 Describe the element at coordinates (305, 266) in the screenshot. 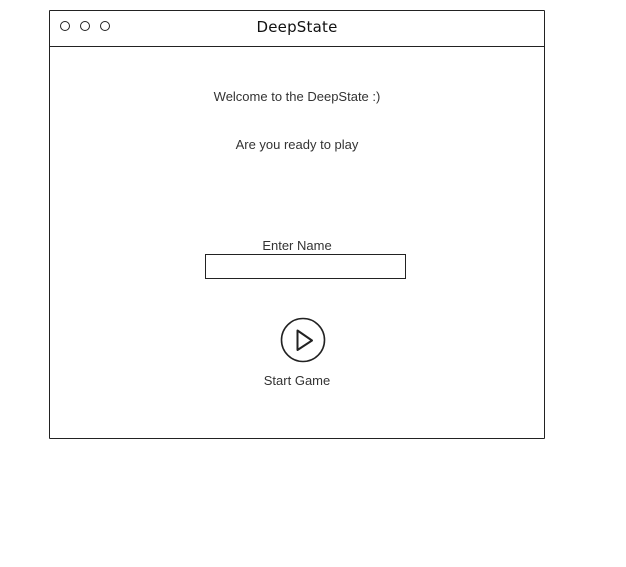

I see `name-input` at that location.